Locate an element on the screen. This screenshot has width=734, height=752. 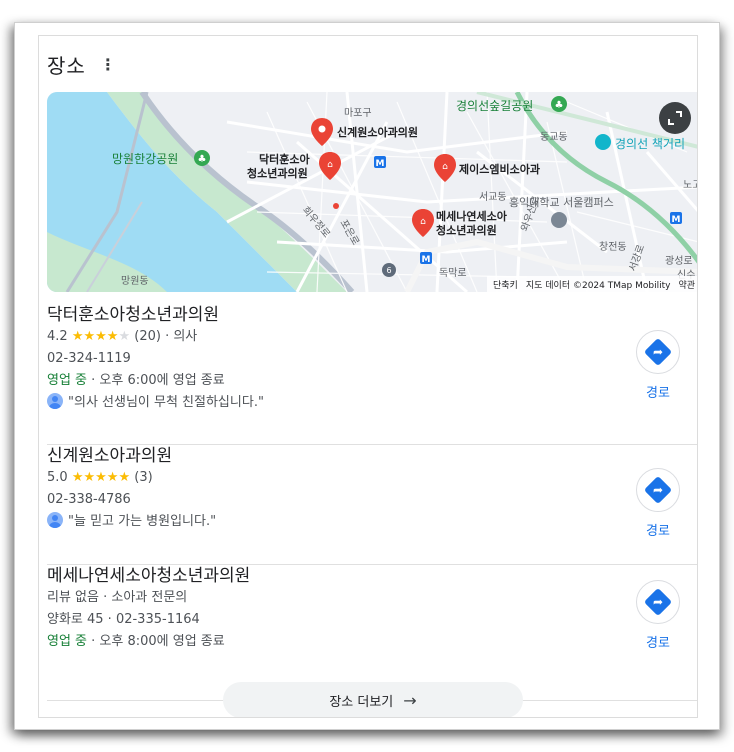
pin-label-1: 신계원소아과의원 is located at coordinates (377, 132).